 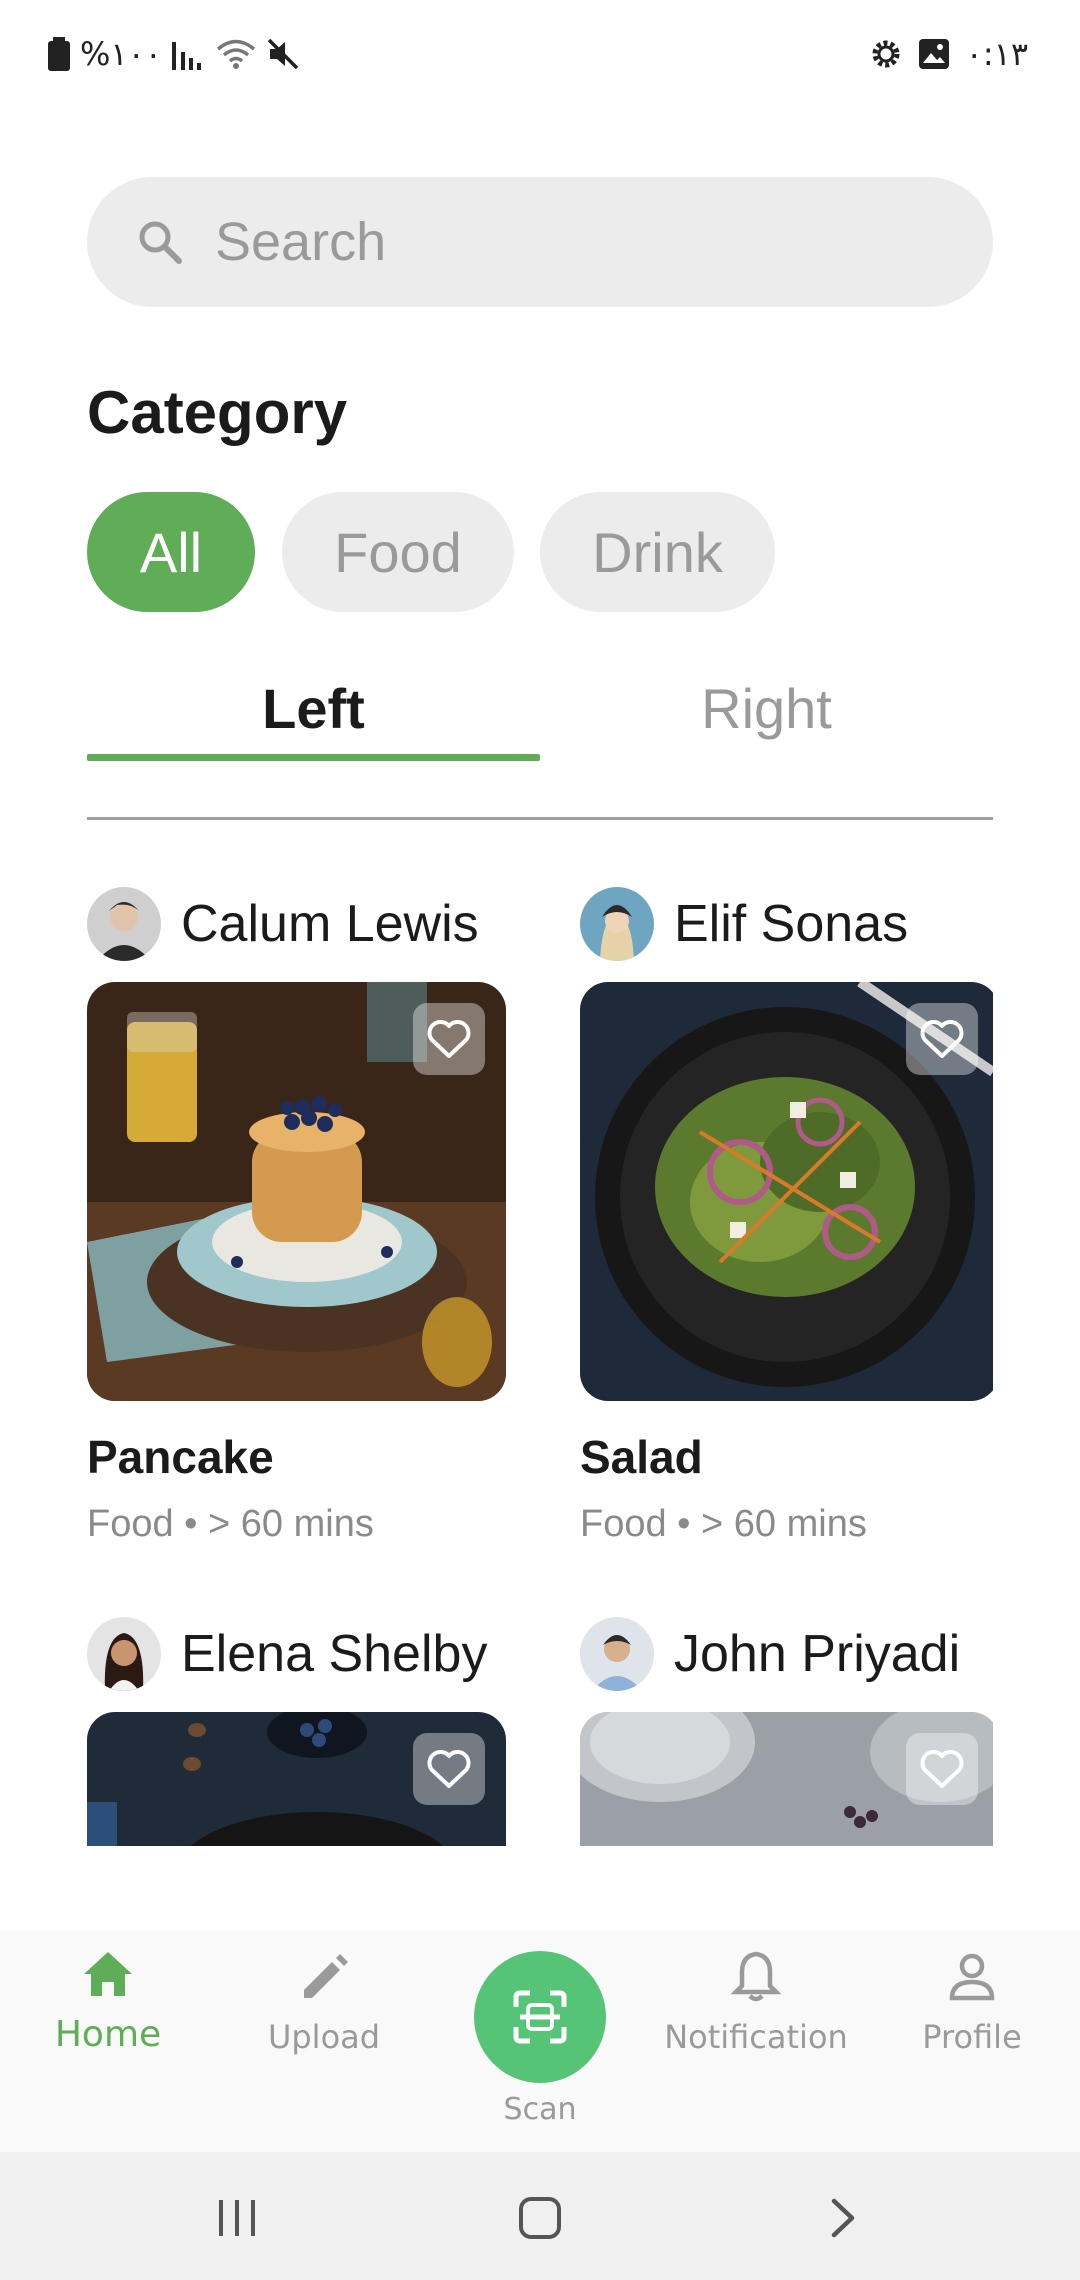 What do you see at coordinates (160, 242) in the screenshot?
I see `search-icon` at bounding box center [160, 242].